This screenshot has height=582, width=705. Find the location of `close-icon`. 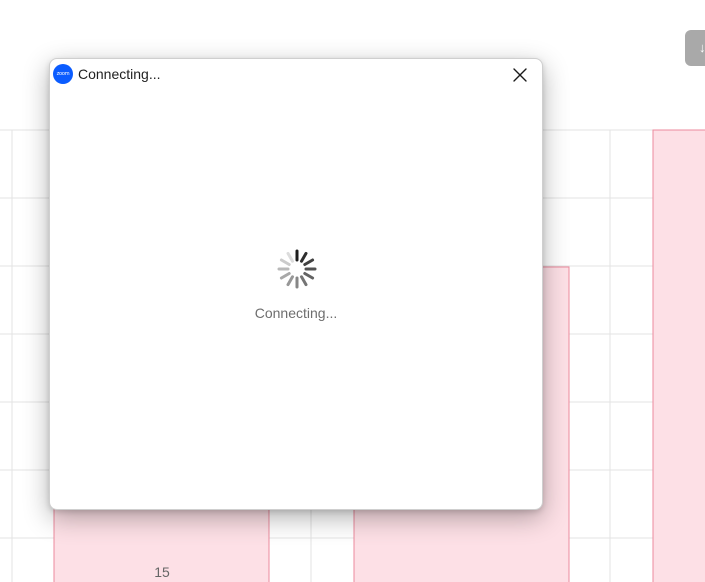

close-icon is located at coordinates (520, 75).